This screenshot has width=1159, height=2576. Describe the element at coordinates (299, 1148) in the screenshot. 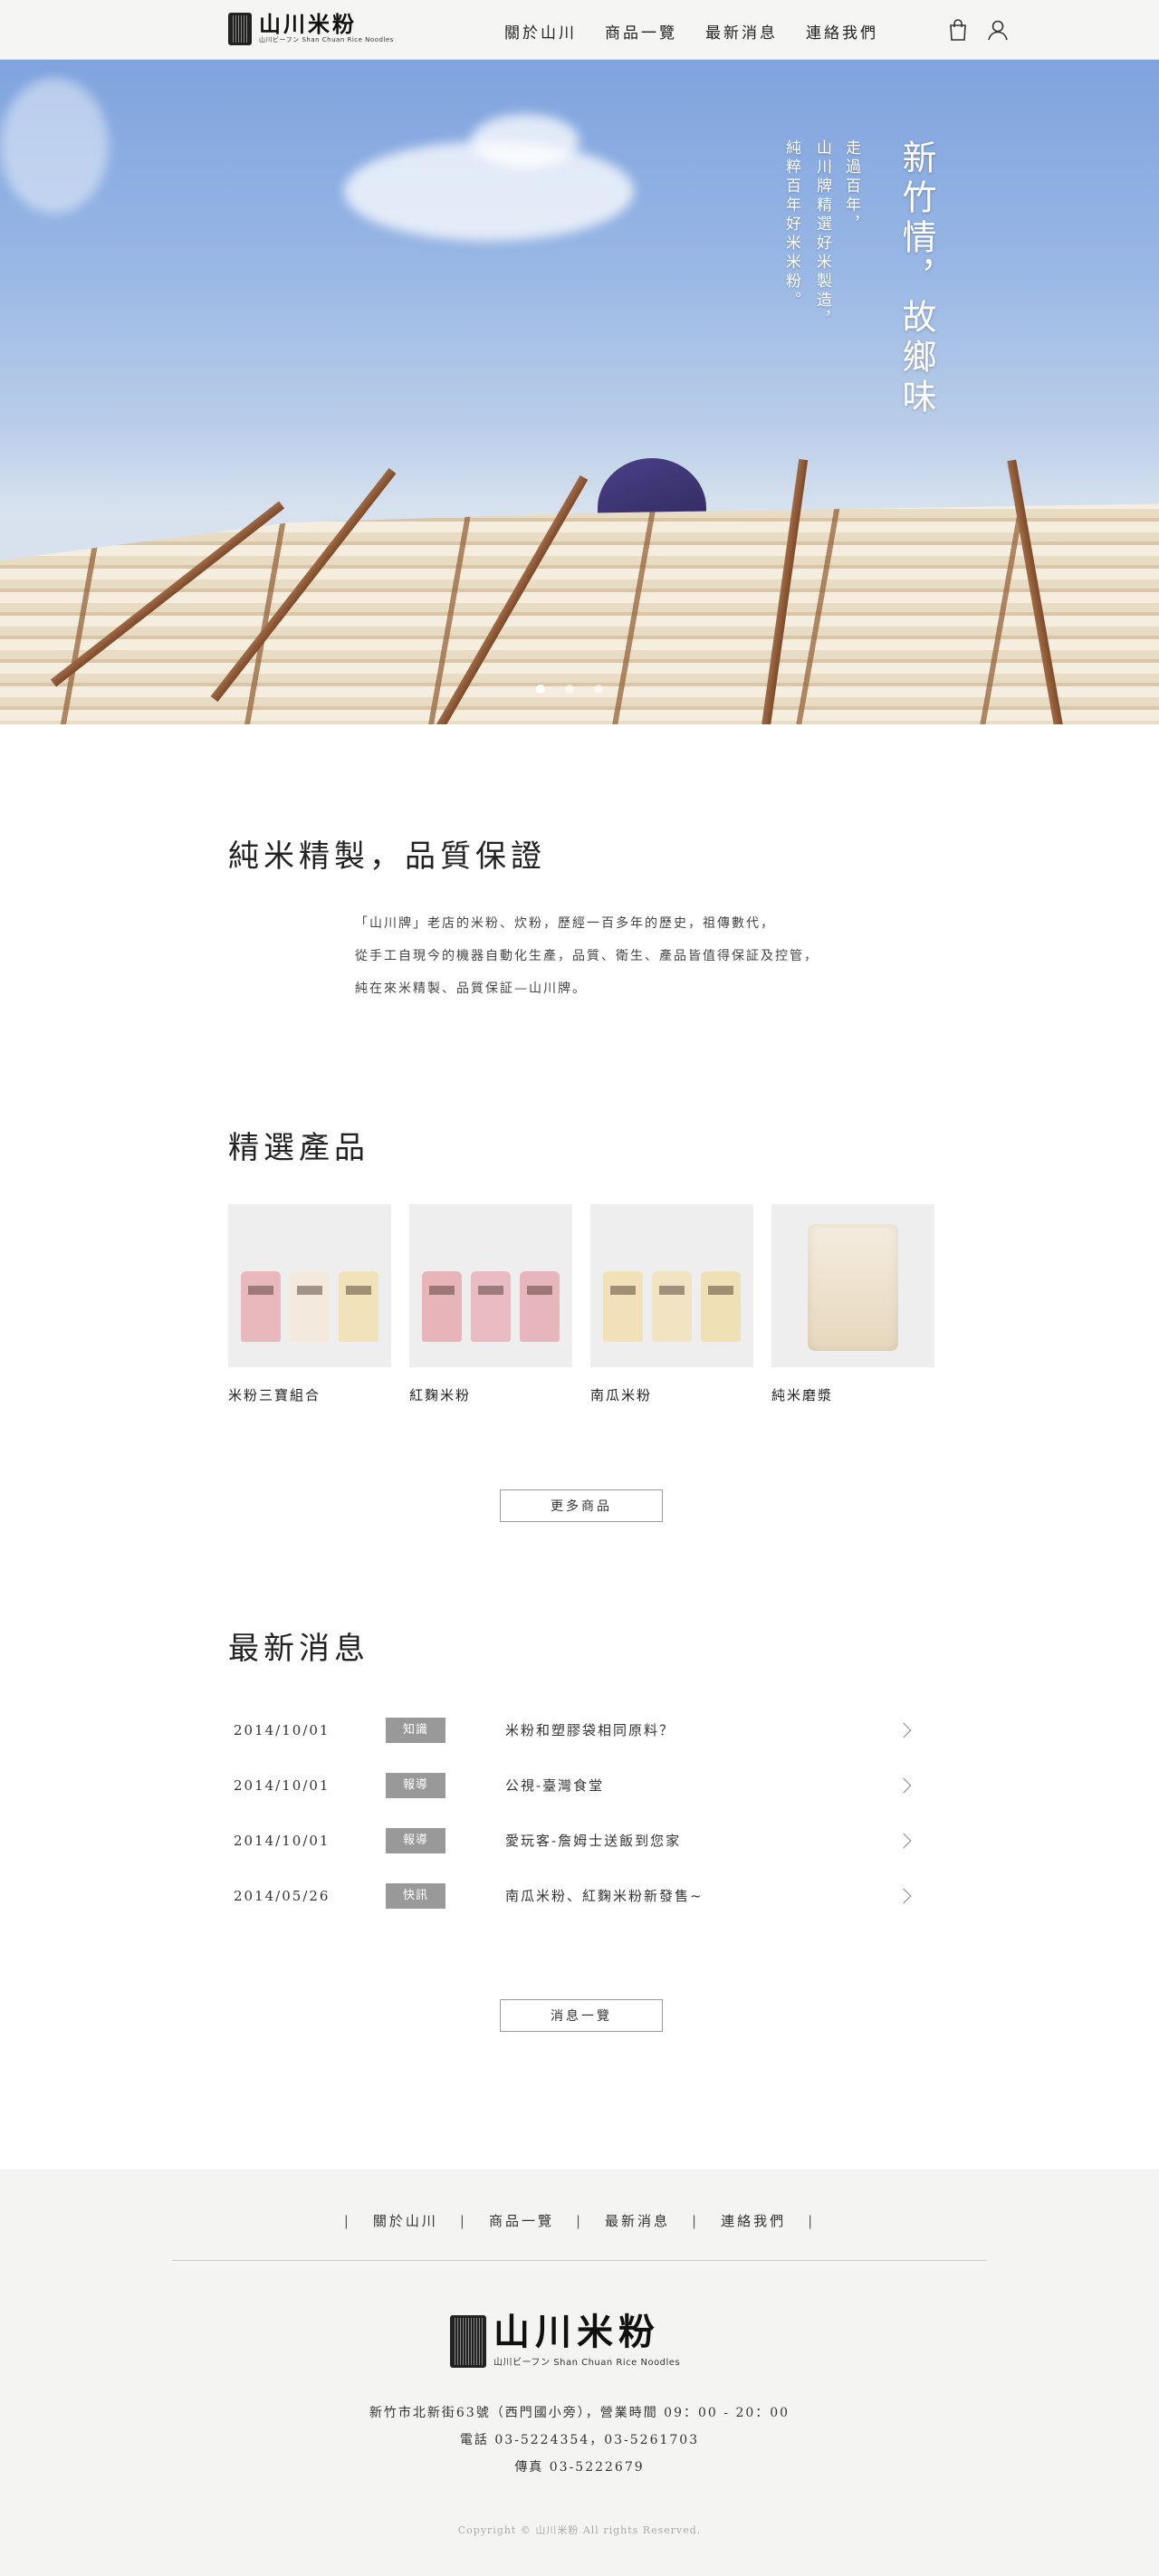

I see `products-title: 精選產品` at that location.